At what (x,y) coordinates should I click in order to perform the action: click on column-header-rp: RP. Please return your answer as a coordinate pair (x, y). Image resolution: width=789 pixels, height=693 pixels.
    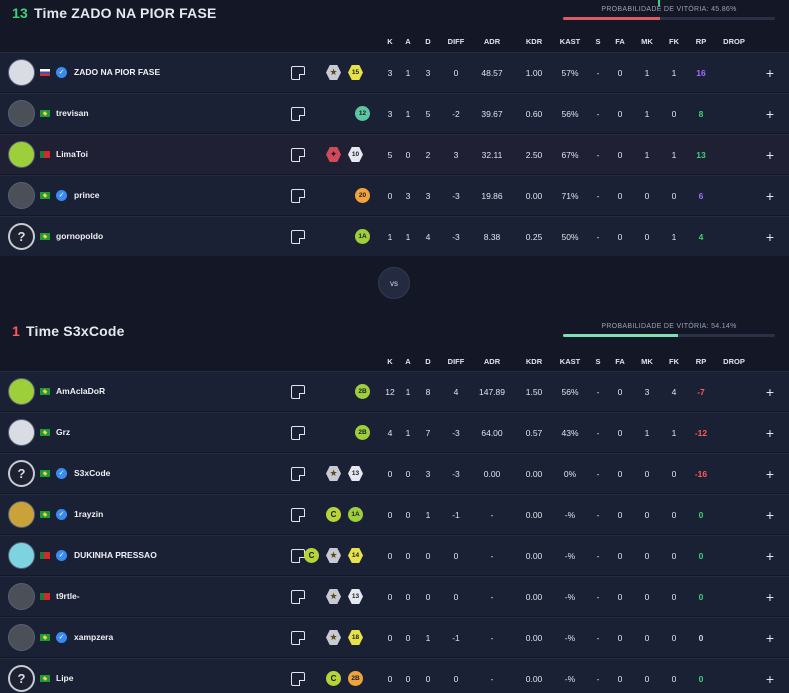
    Looking at the image, I should click on (701, 361).